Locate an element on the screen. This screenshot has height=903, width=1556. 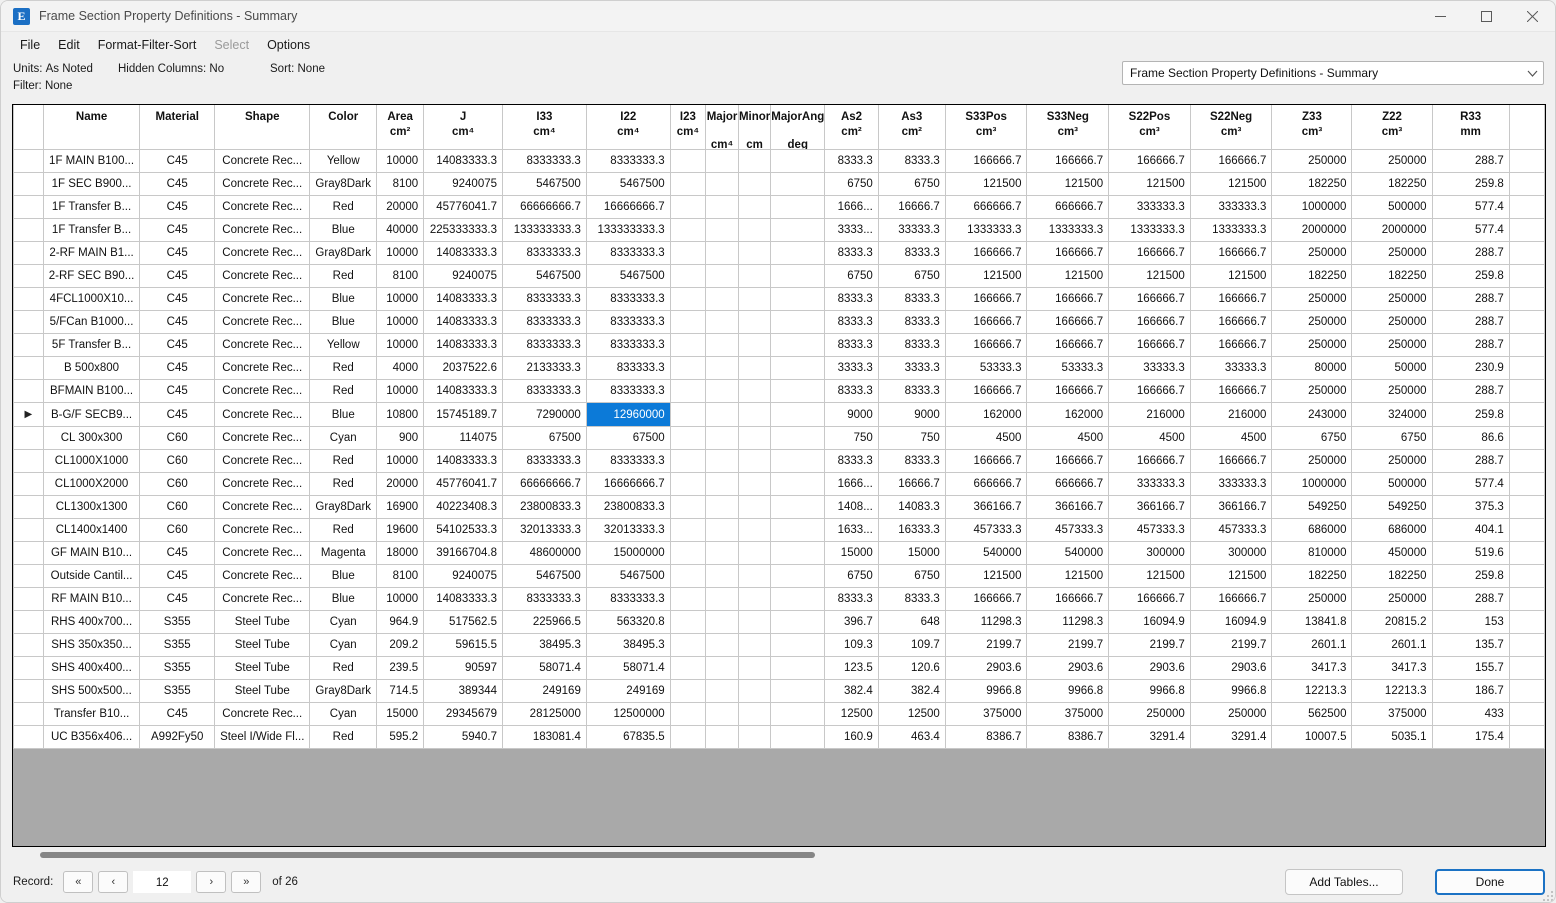
table-cell: 648 is located at coordinates (911, 622).